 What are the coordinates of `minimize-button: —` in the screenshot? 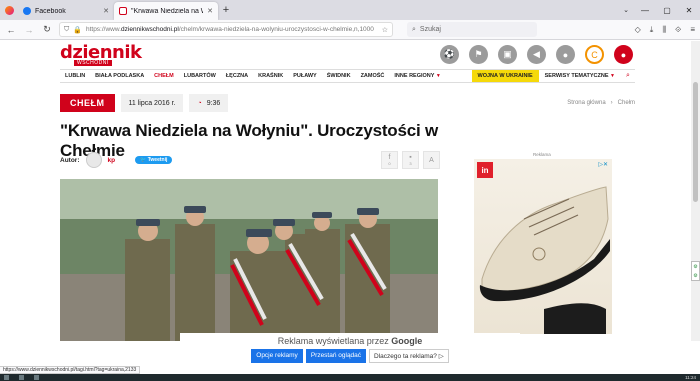 It's located at (645, 10).